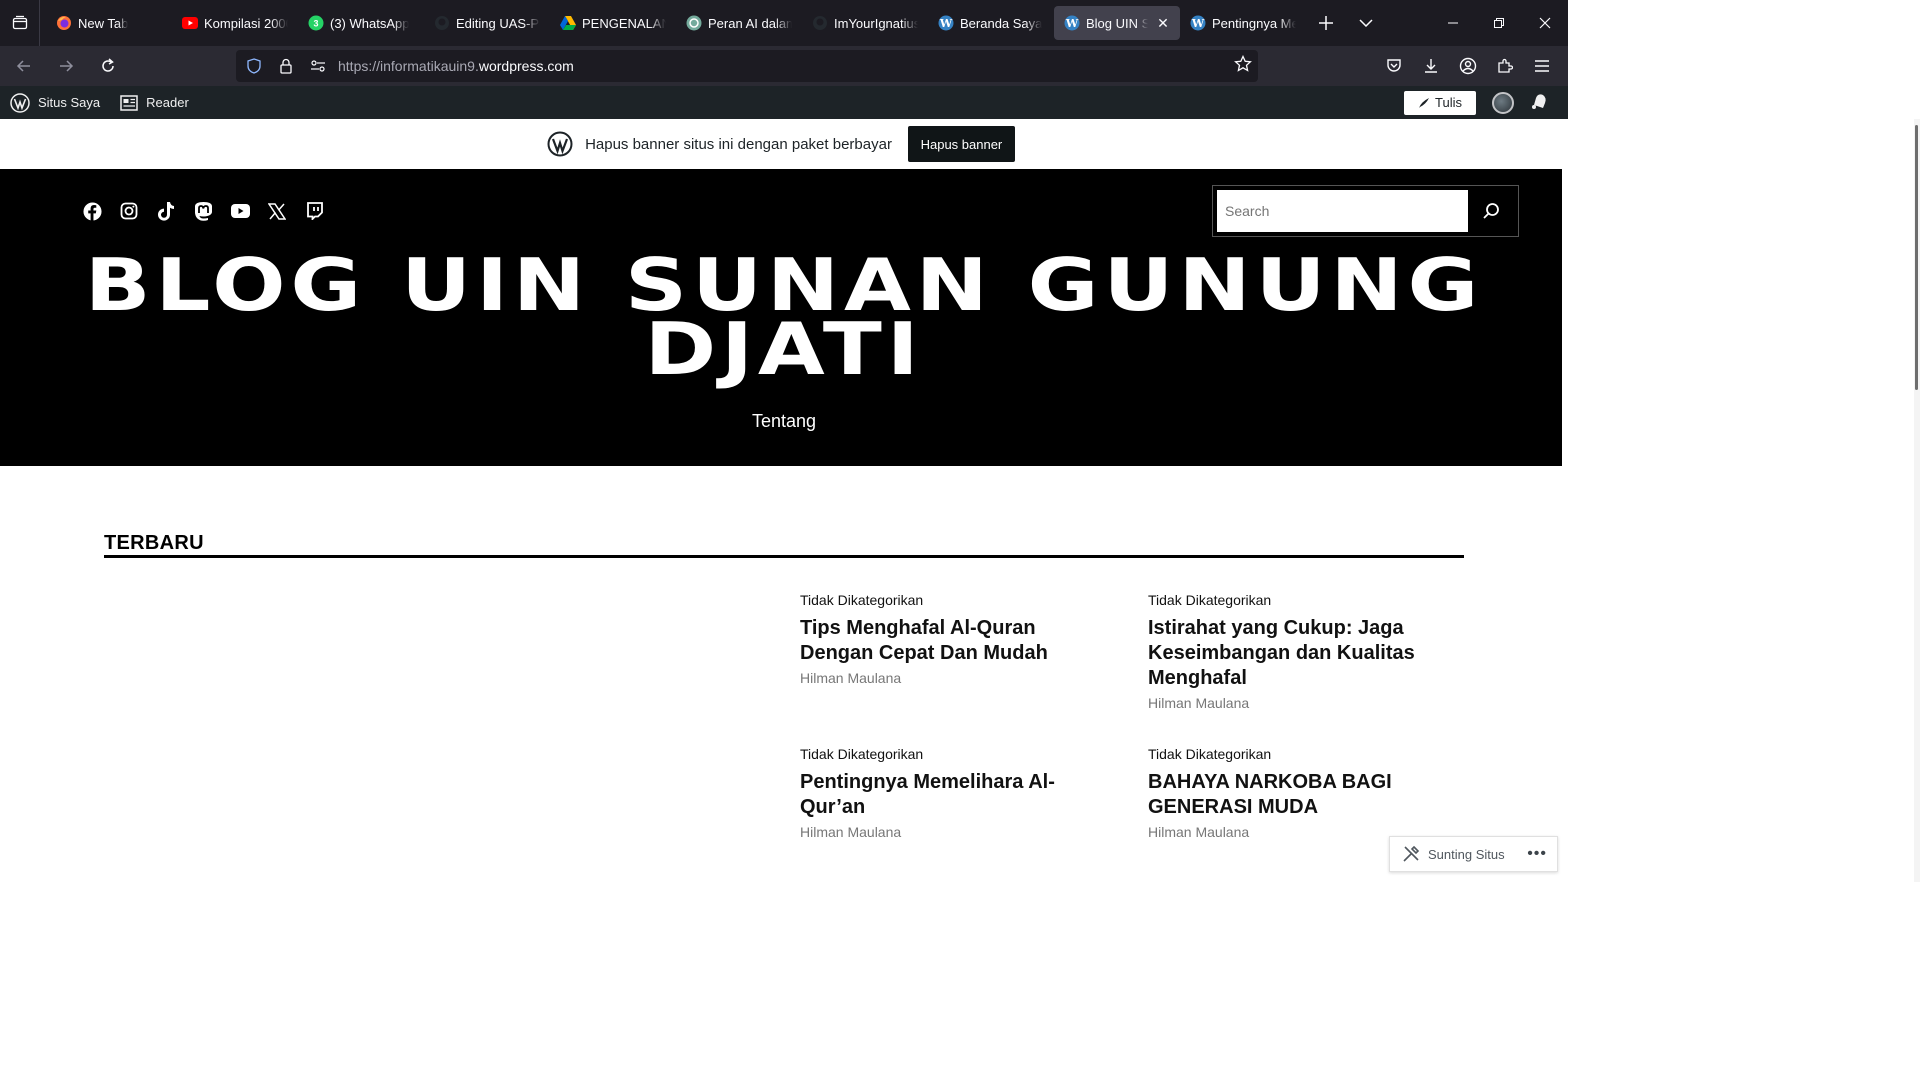 The height and width of the screenshot is (1080, 1920). I want to click on back-button, so click(24, 66).